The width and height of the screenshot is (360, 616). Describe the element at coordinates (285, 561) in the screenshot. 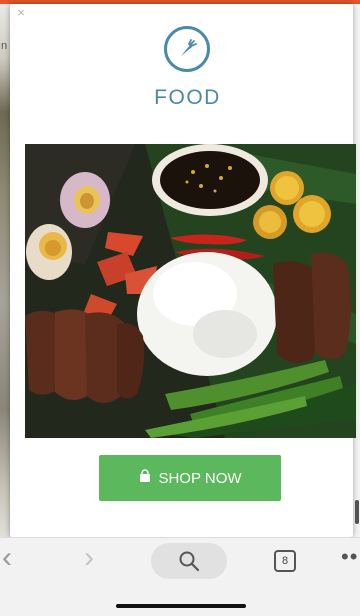

I see `tabs-count-button: 8` at that location.